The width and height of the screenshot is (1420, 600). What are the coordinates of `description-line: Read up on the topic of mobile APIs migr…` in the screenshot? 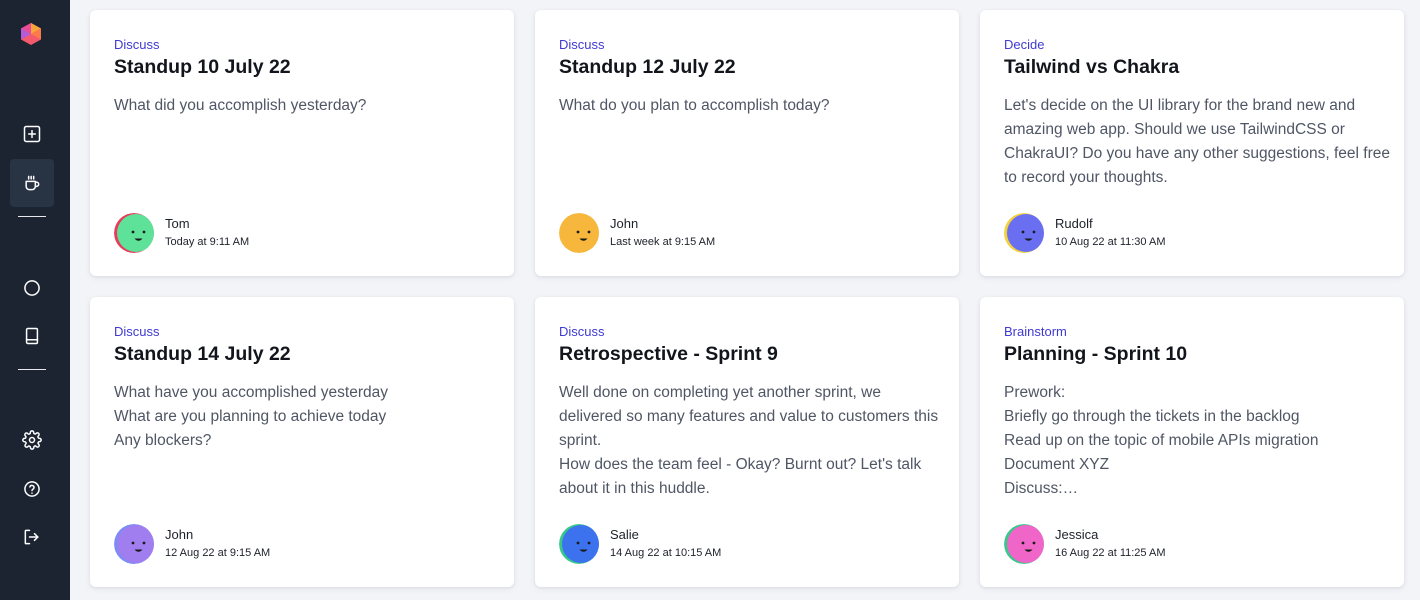 It's located at (1161, 440).